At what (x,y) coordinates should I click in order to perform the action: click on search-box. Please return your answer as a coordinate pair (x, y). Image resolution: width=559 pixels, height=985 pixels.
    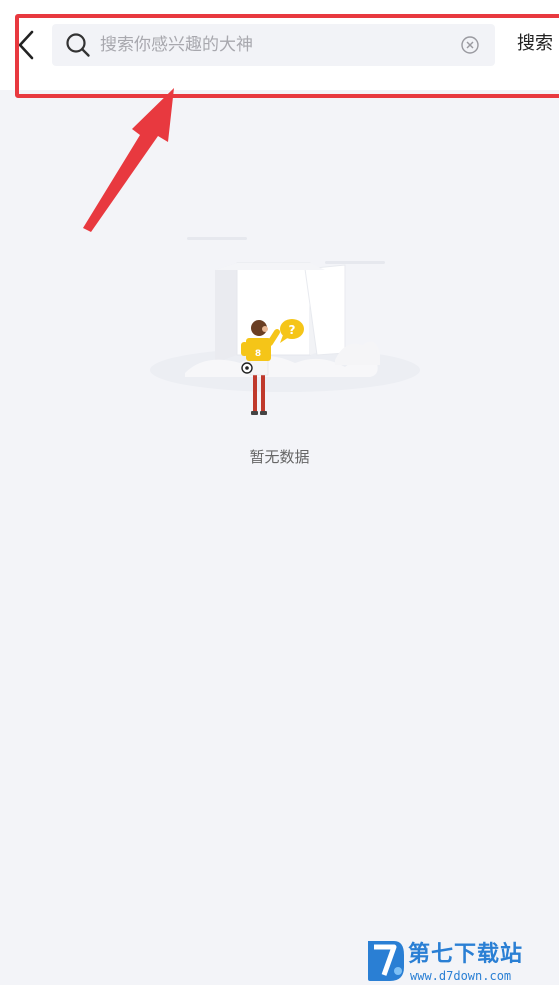
    Looking at the image, I should click on (273, 45).